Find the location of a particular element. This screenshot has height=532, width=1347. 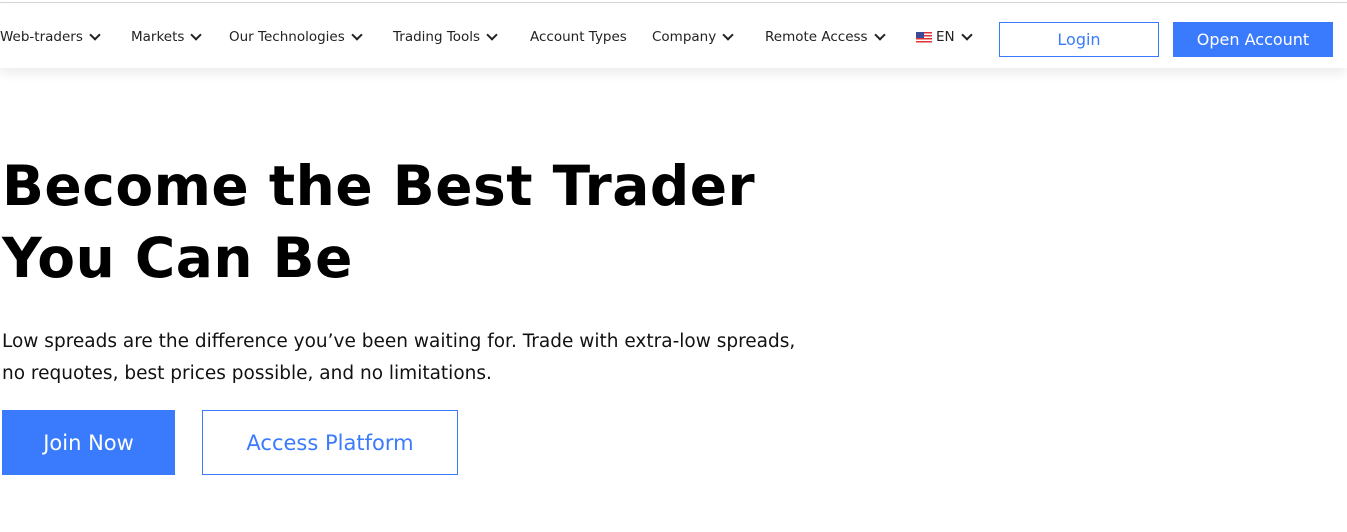

nav-remote-access: Remote Access is located at coordinates (825, 37).